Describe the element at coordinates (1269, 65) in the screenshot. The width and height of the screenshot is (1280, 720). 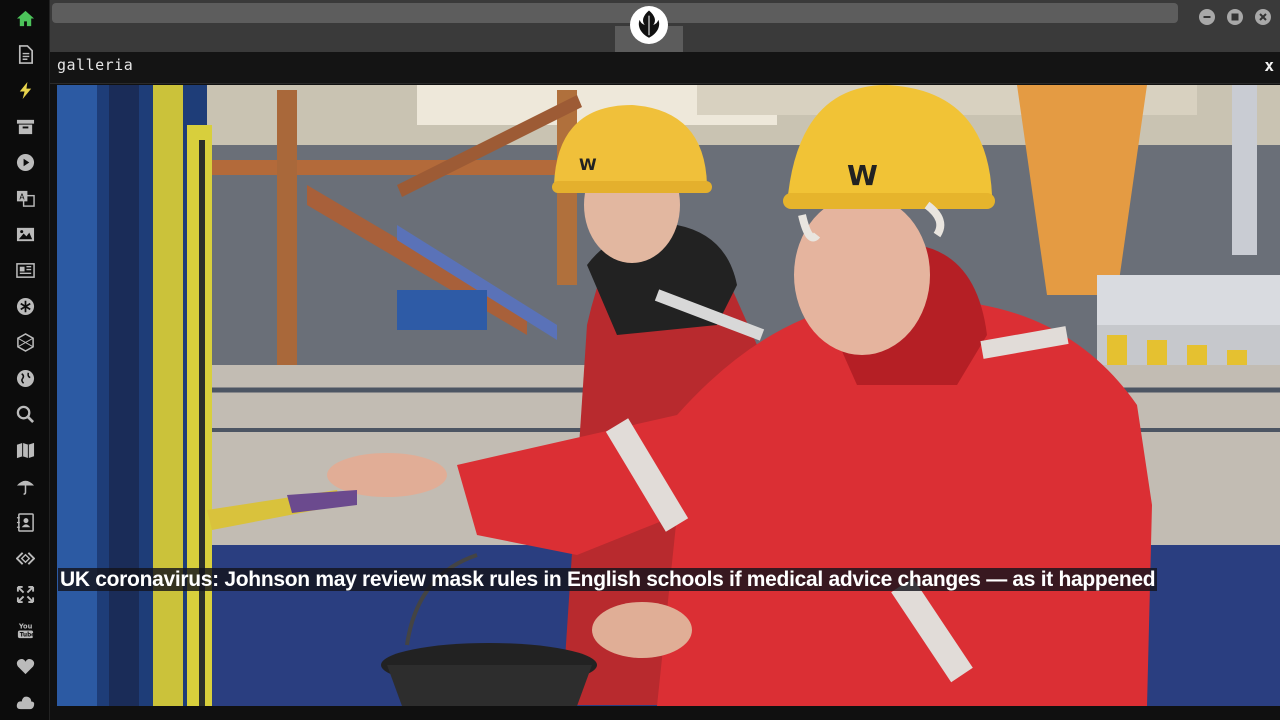
I see `panel-close-button: x` at that location.